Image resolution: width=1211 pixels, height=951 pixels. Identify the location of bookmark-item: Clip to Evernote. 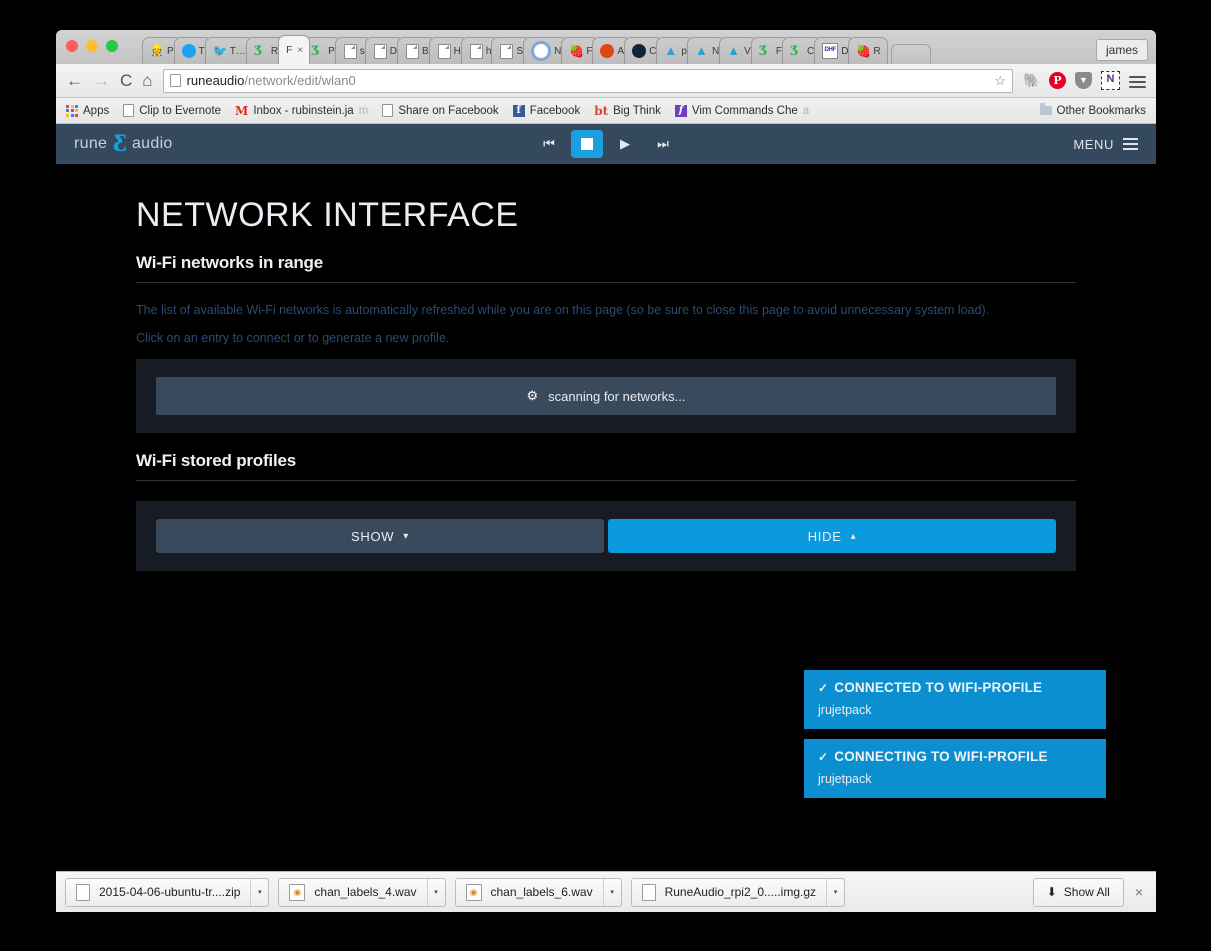
(172, 110).